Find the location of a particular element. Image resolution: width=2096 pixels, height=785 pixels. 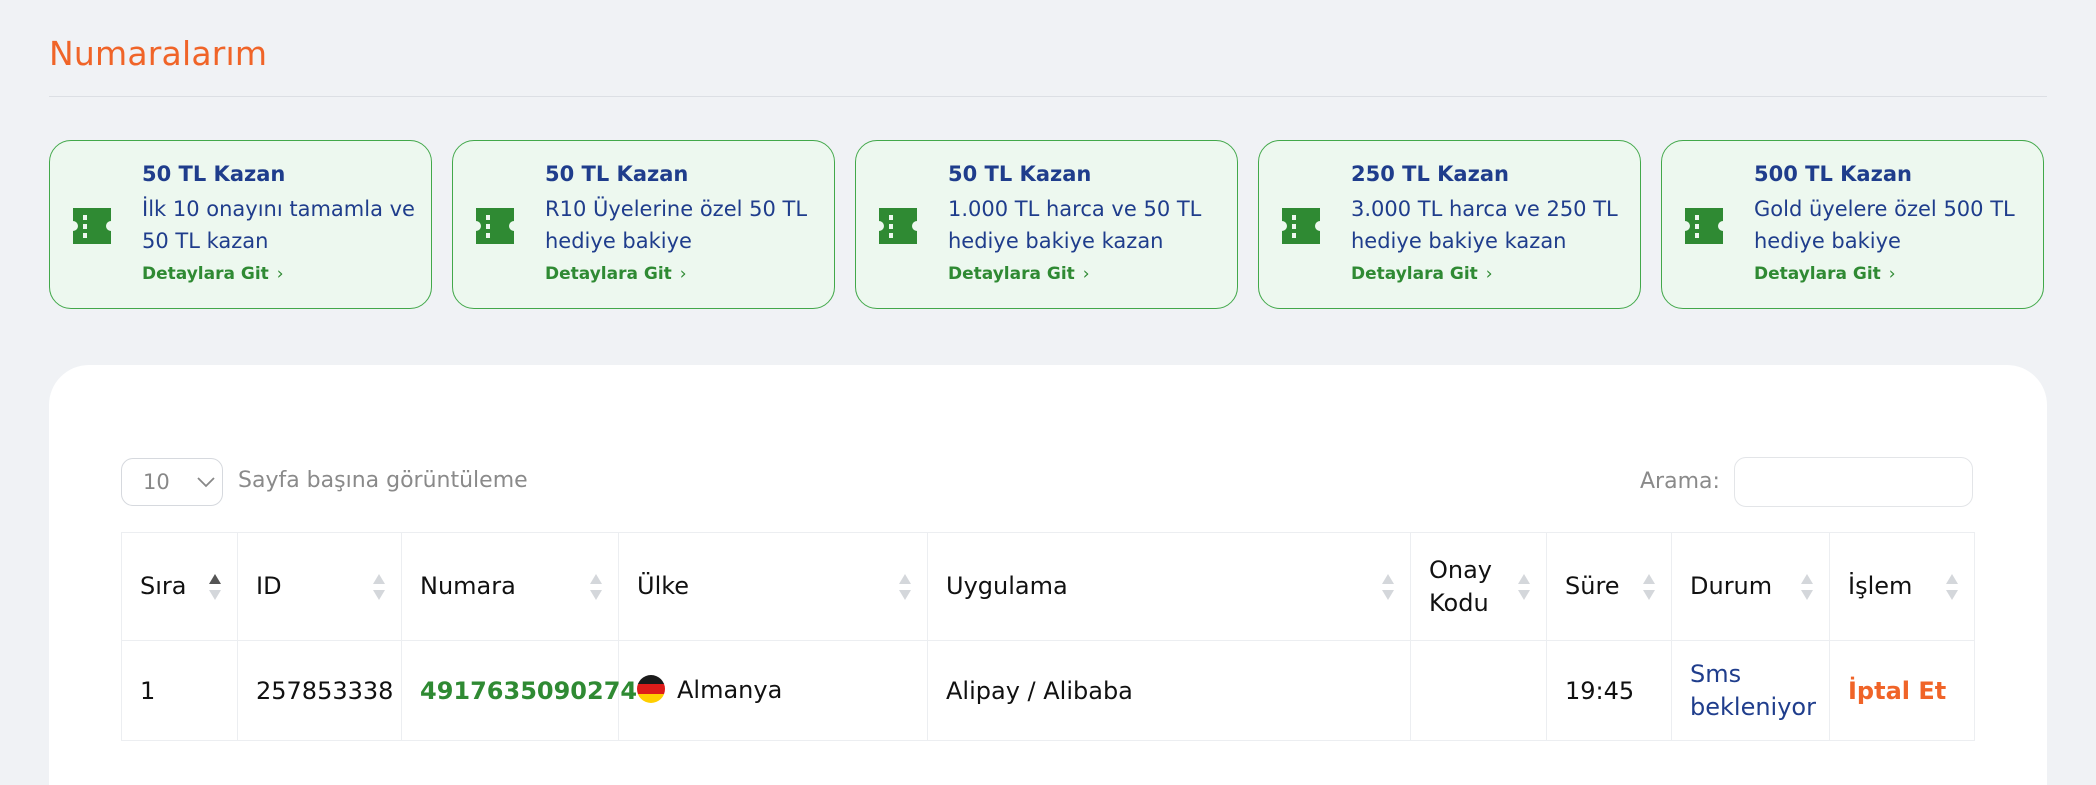

page-title: Numaralarım is located at coordinates (158, 53).